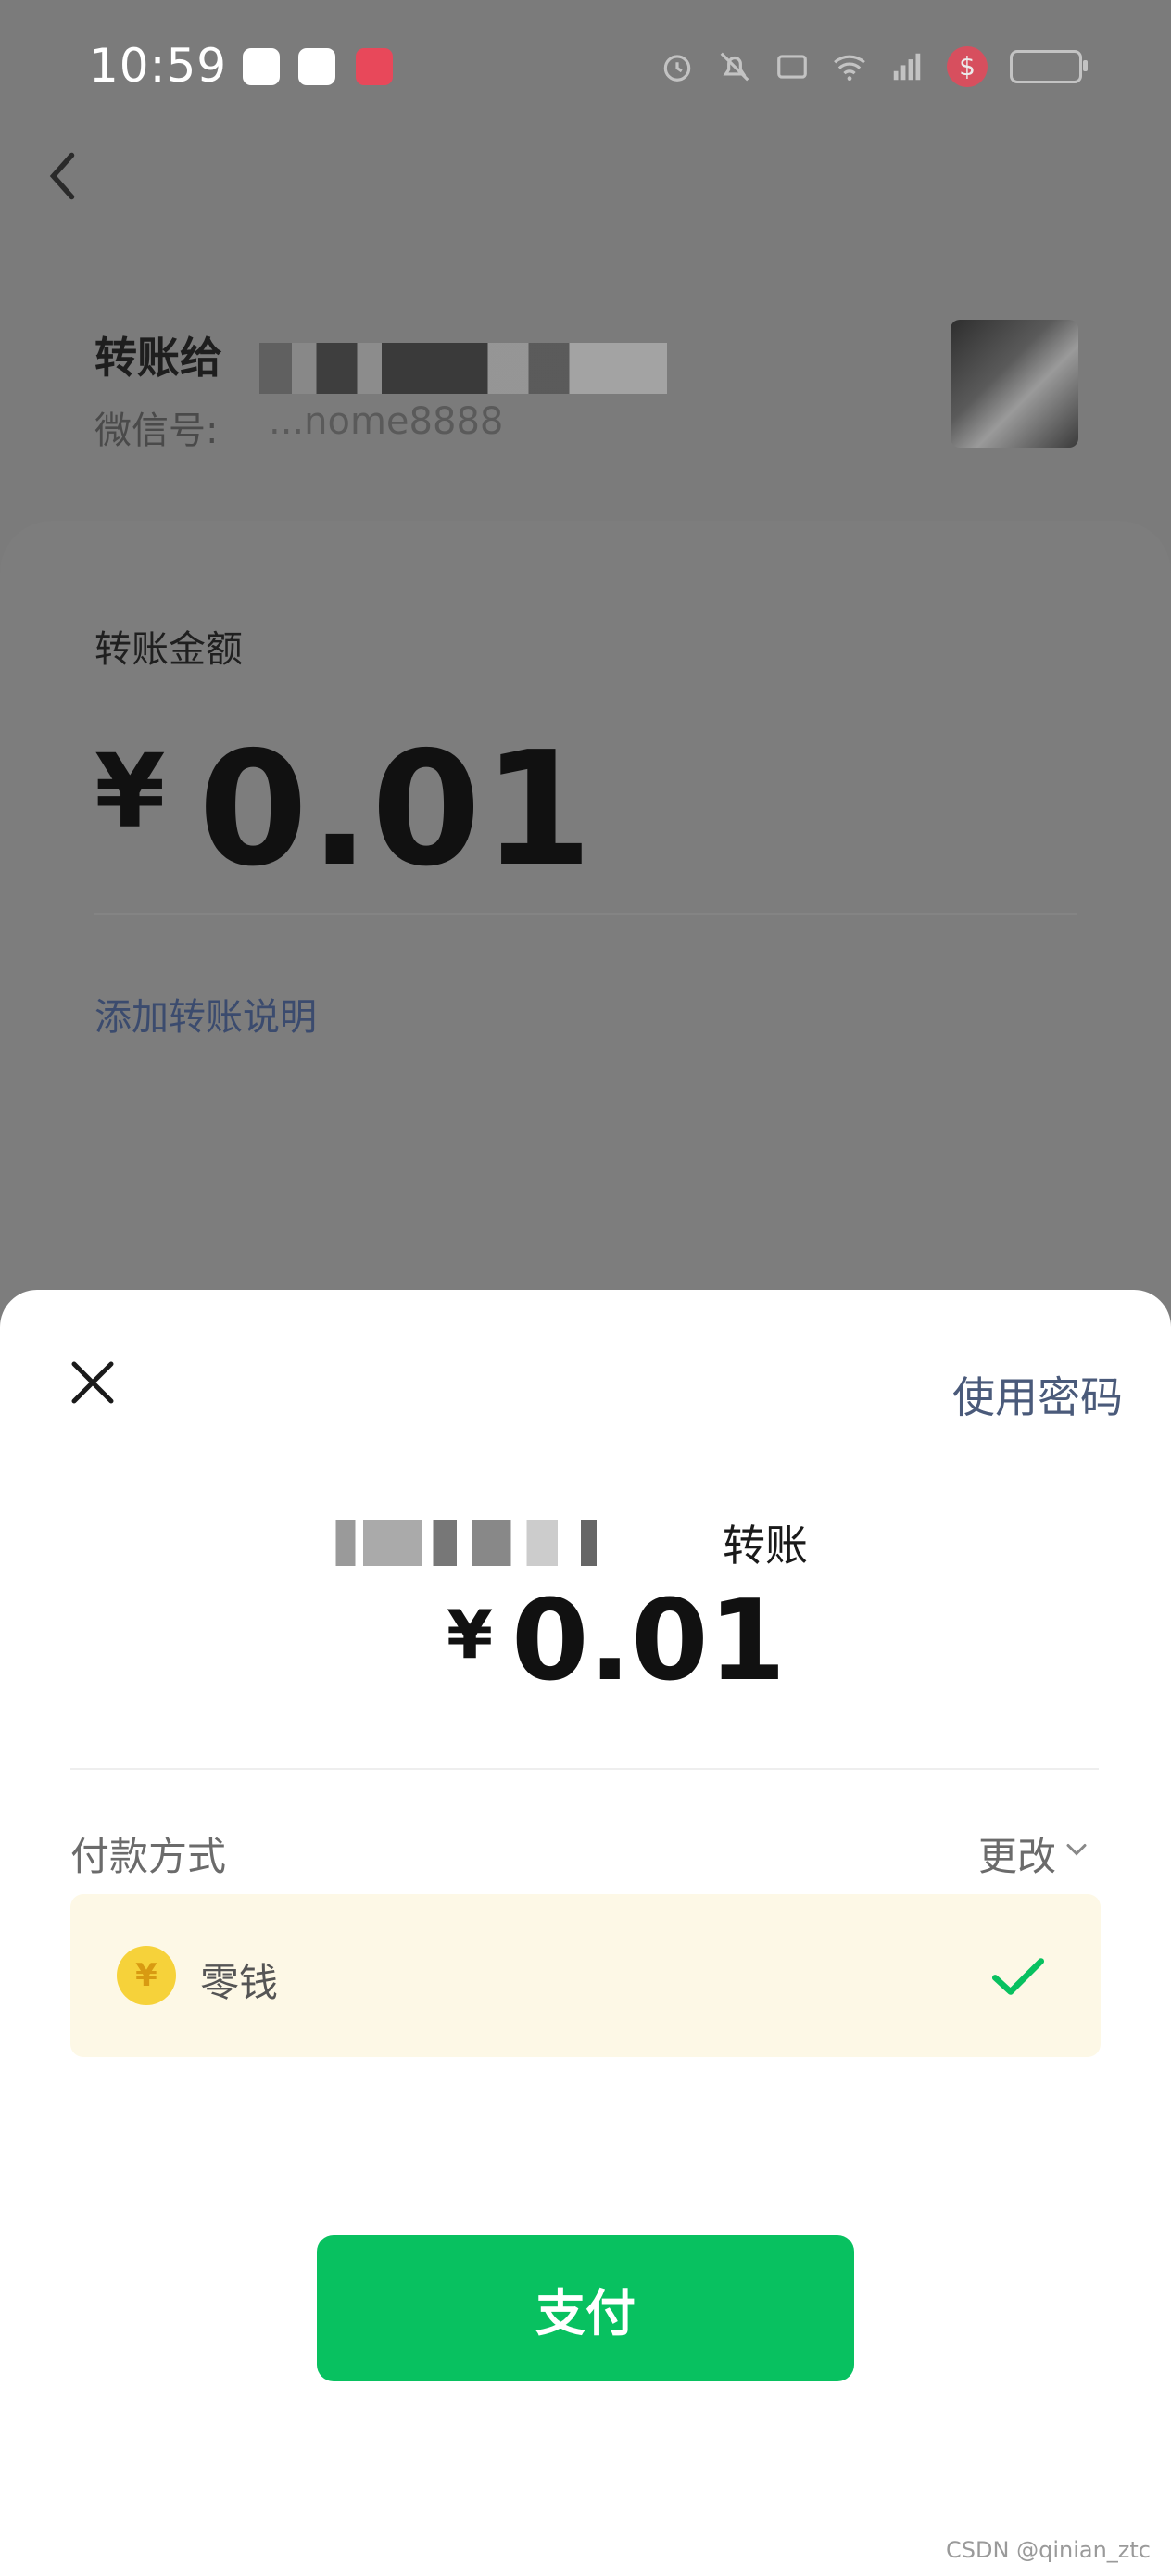 The height and width of the screenshot is (2576, 1171). What do you see at coordinates (93, 1382) in the screenshot?
I see `close-icon` at bounding box center [93, 1382].